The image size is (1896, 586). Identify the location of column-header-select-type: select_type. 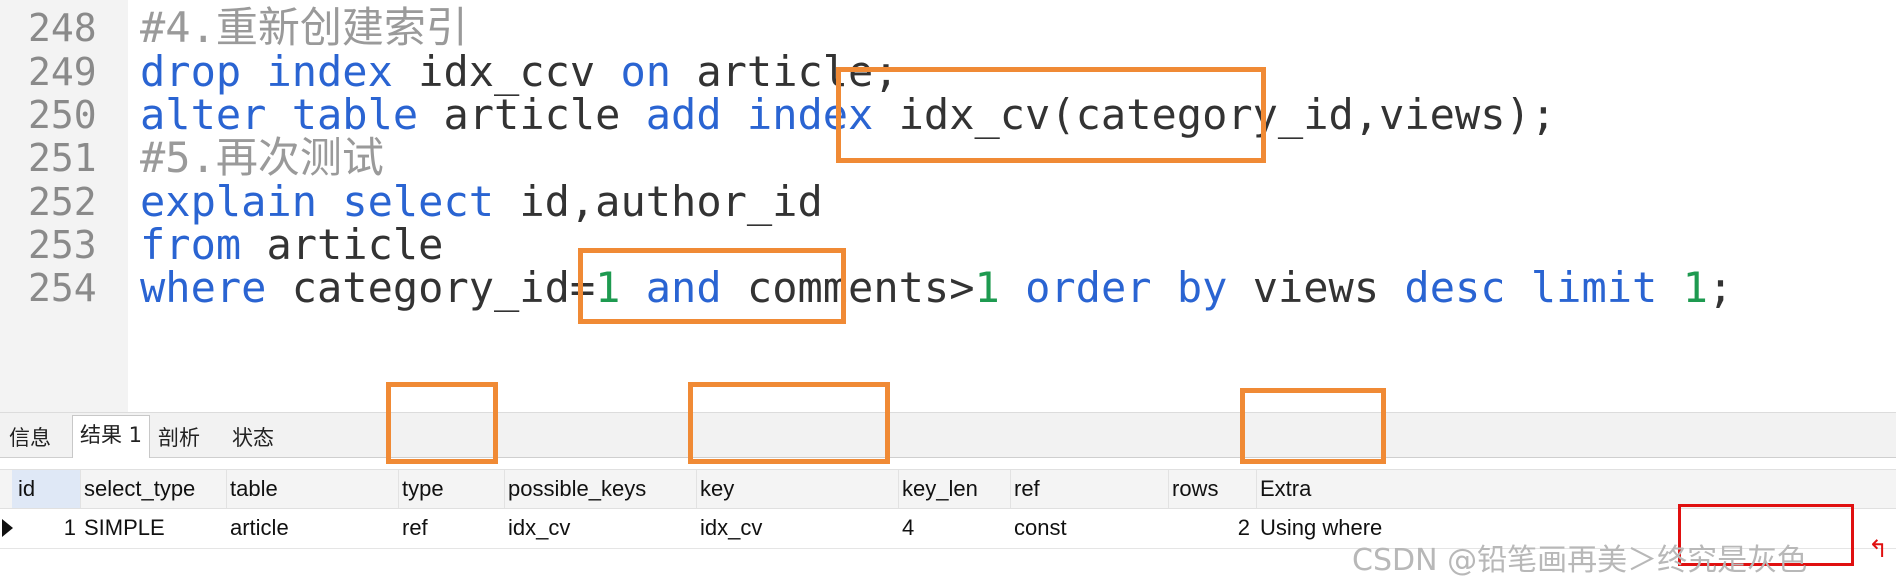
(157, 489).